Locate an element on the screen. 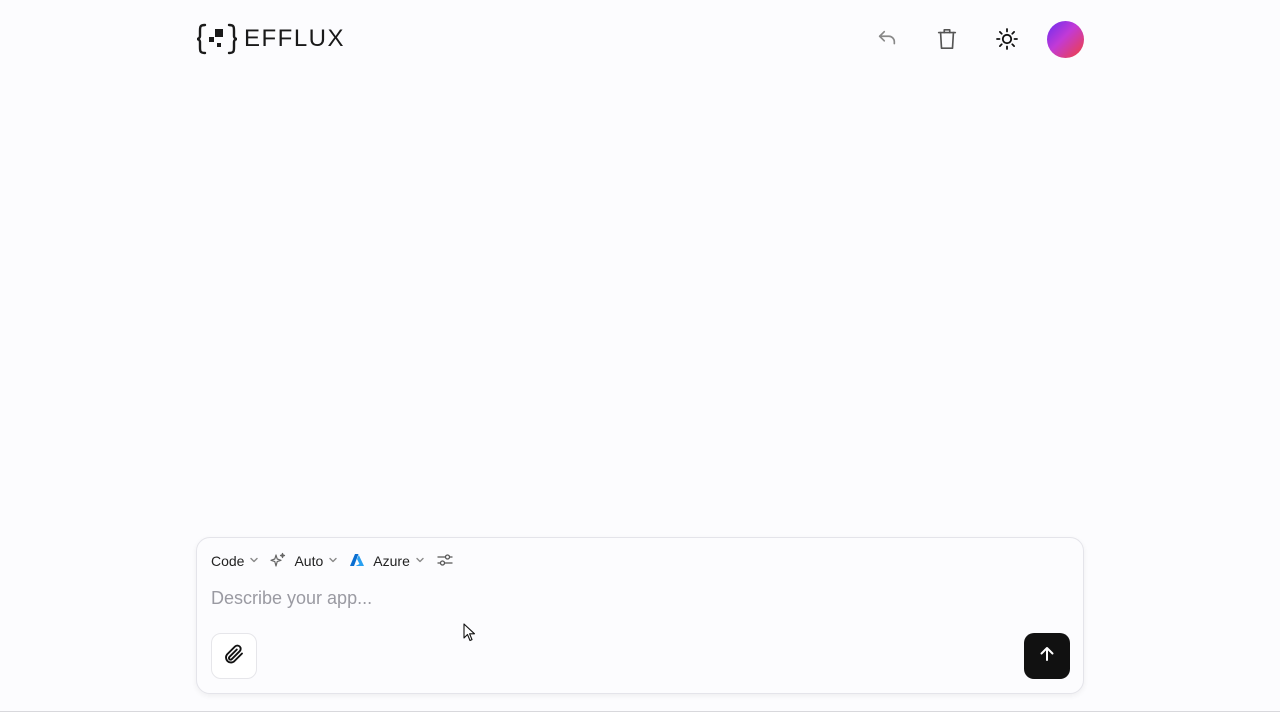 The width and height of the screenshot is (1280, 712). paperclip-icon is located at coordinates (234, 656).